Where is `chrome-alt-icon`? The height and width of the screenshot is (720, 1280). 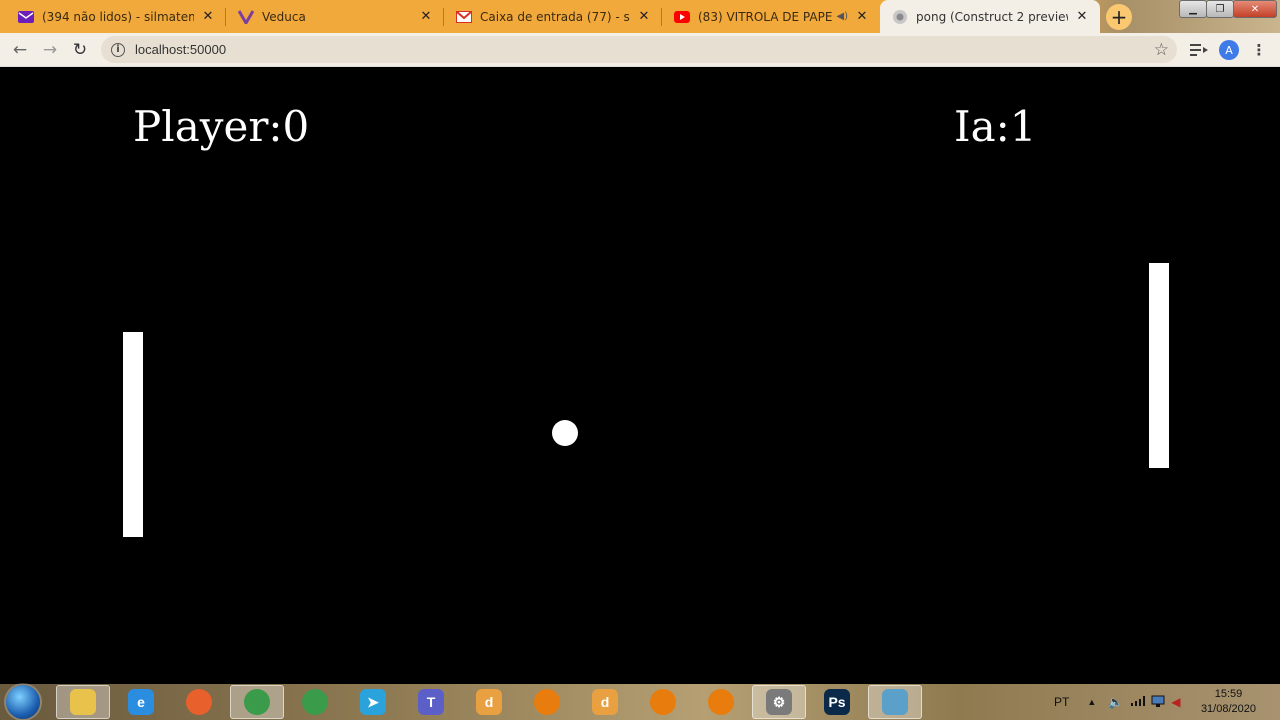
chrome-alt-icon is located at coordinates (315, 702).